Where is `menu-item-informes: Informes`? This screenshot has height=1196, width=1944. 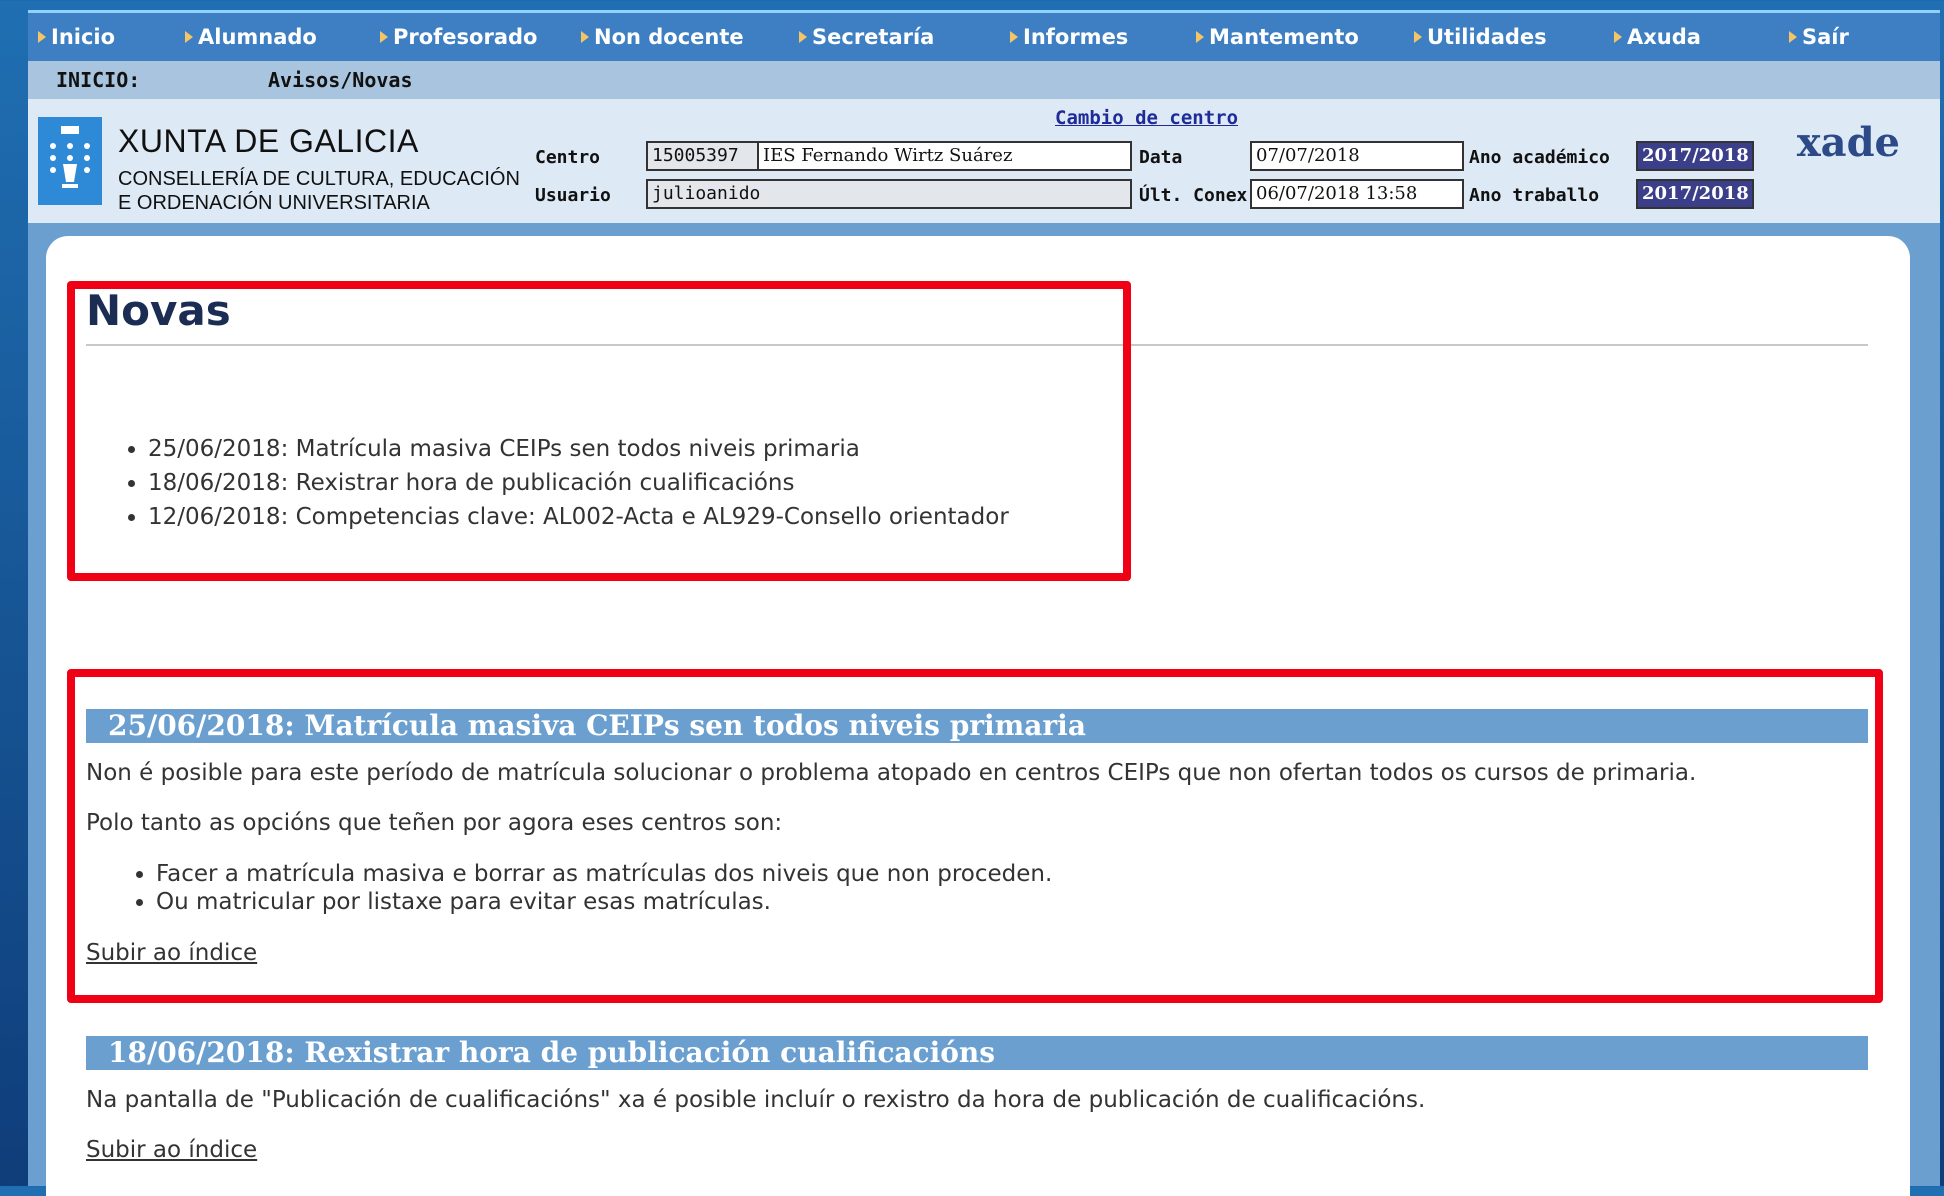 menu-item-informes: Informes is located at coordinates (1103, 37).